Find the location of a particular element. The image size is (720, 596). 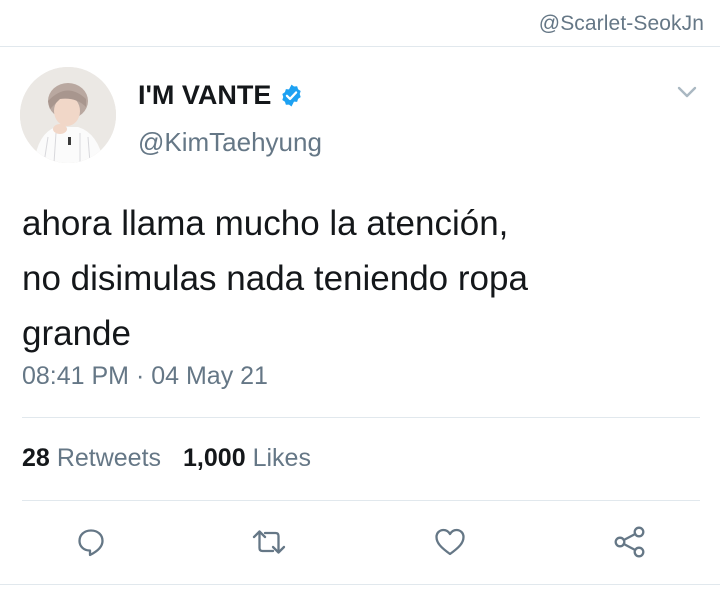

avatar is located at coordinates (68, 115).